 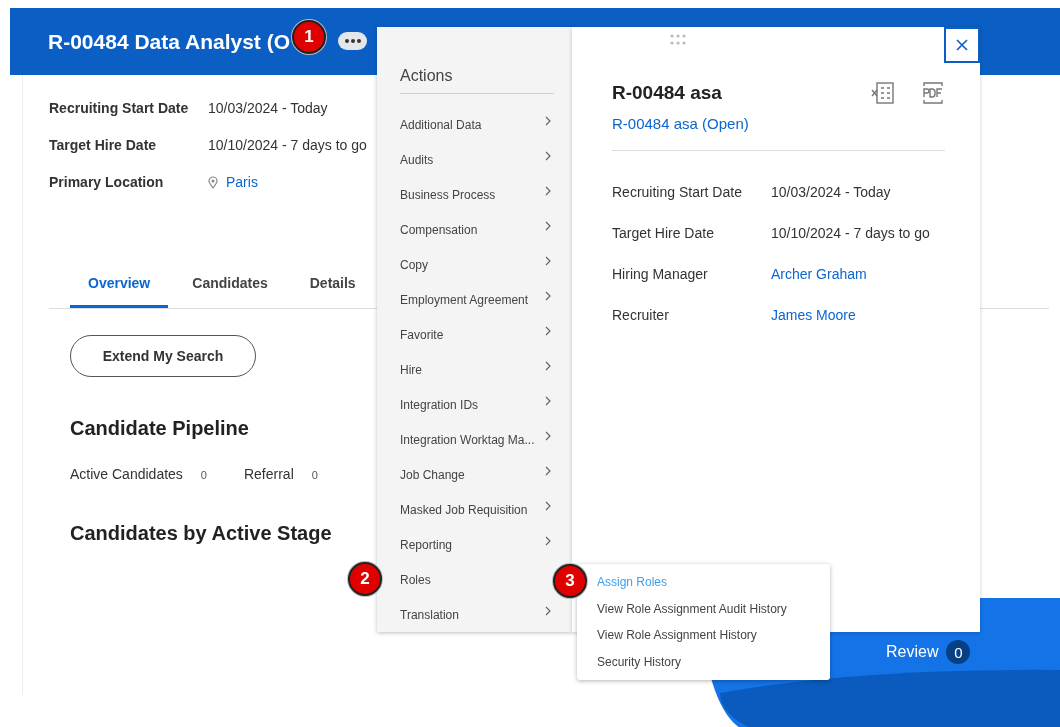 What do you see at coordinates (641, 315) in the screenshot?
I see `field-label: Recruiter` at bounding box center [641, 315].